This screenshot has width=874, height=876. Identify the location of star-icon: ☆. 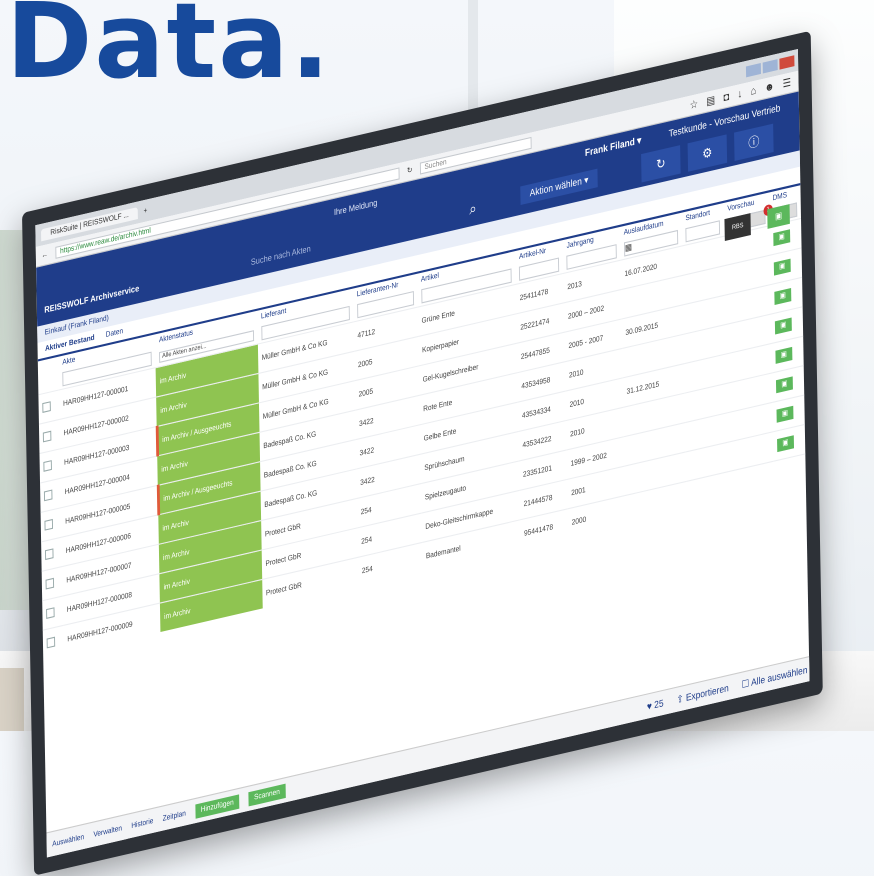
(694, 105).